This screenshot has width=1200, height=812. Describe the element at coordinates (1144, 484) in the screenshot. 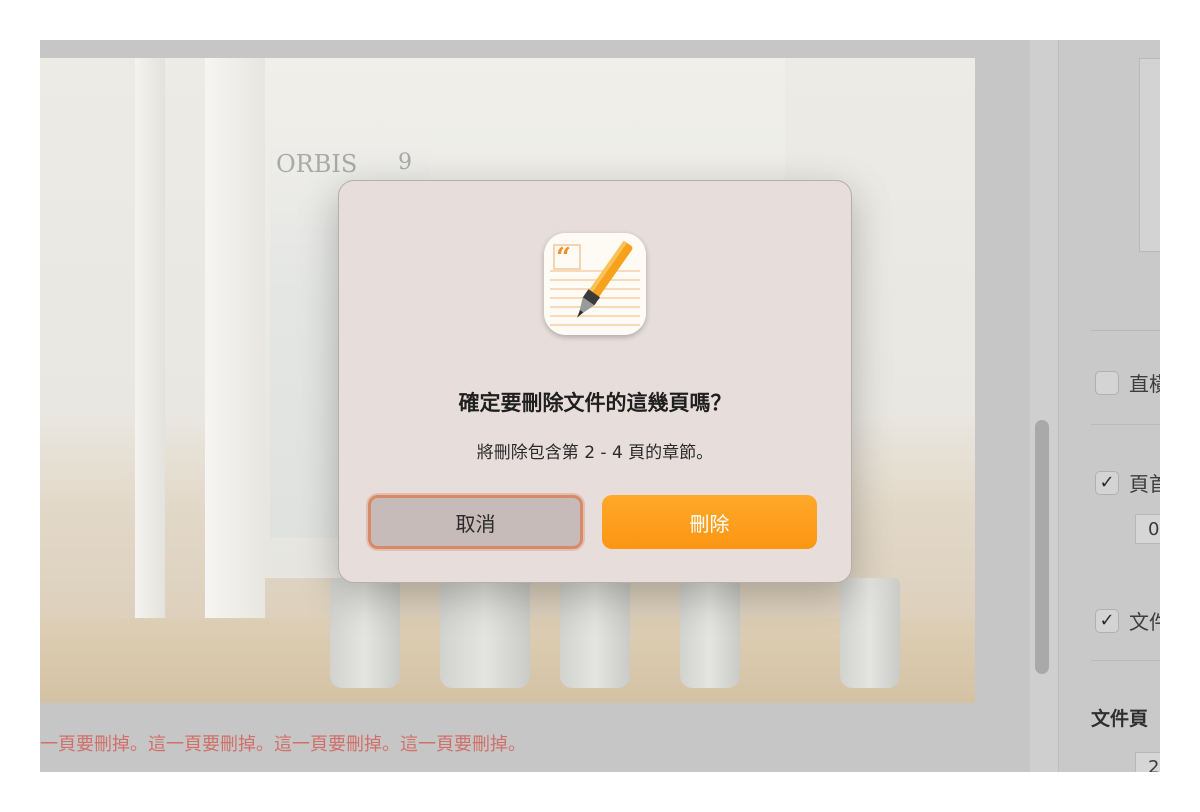

I see `checkbox-2-label: 頁首` at that location.